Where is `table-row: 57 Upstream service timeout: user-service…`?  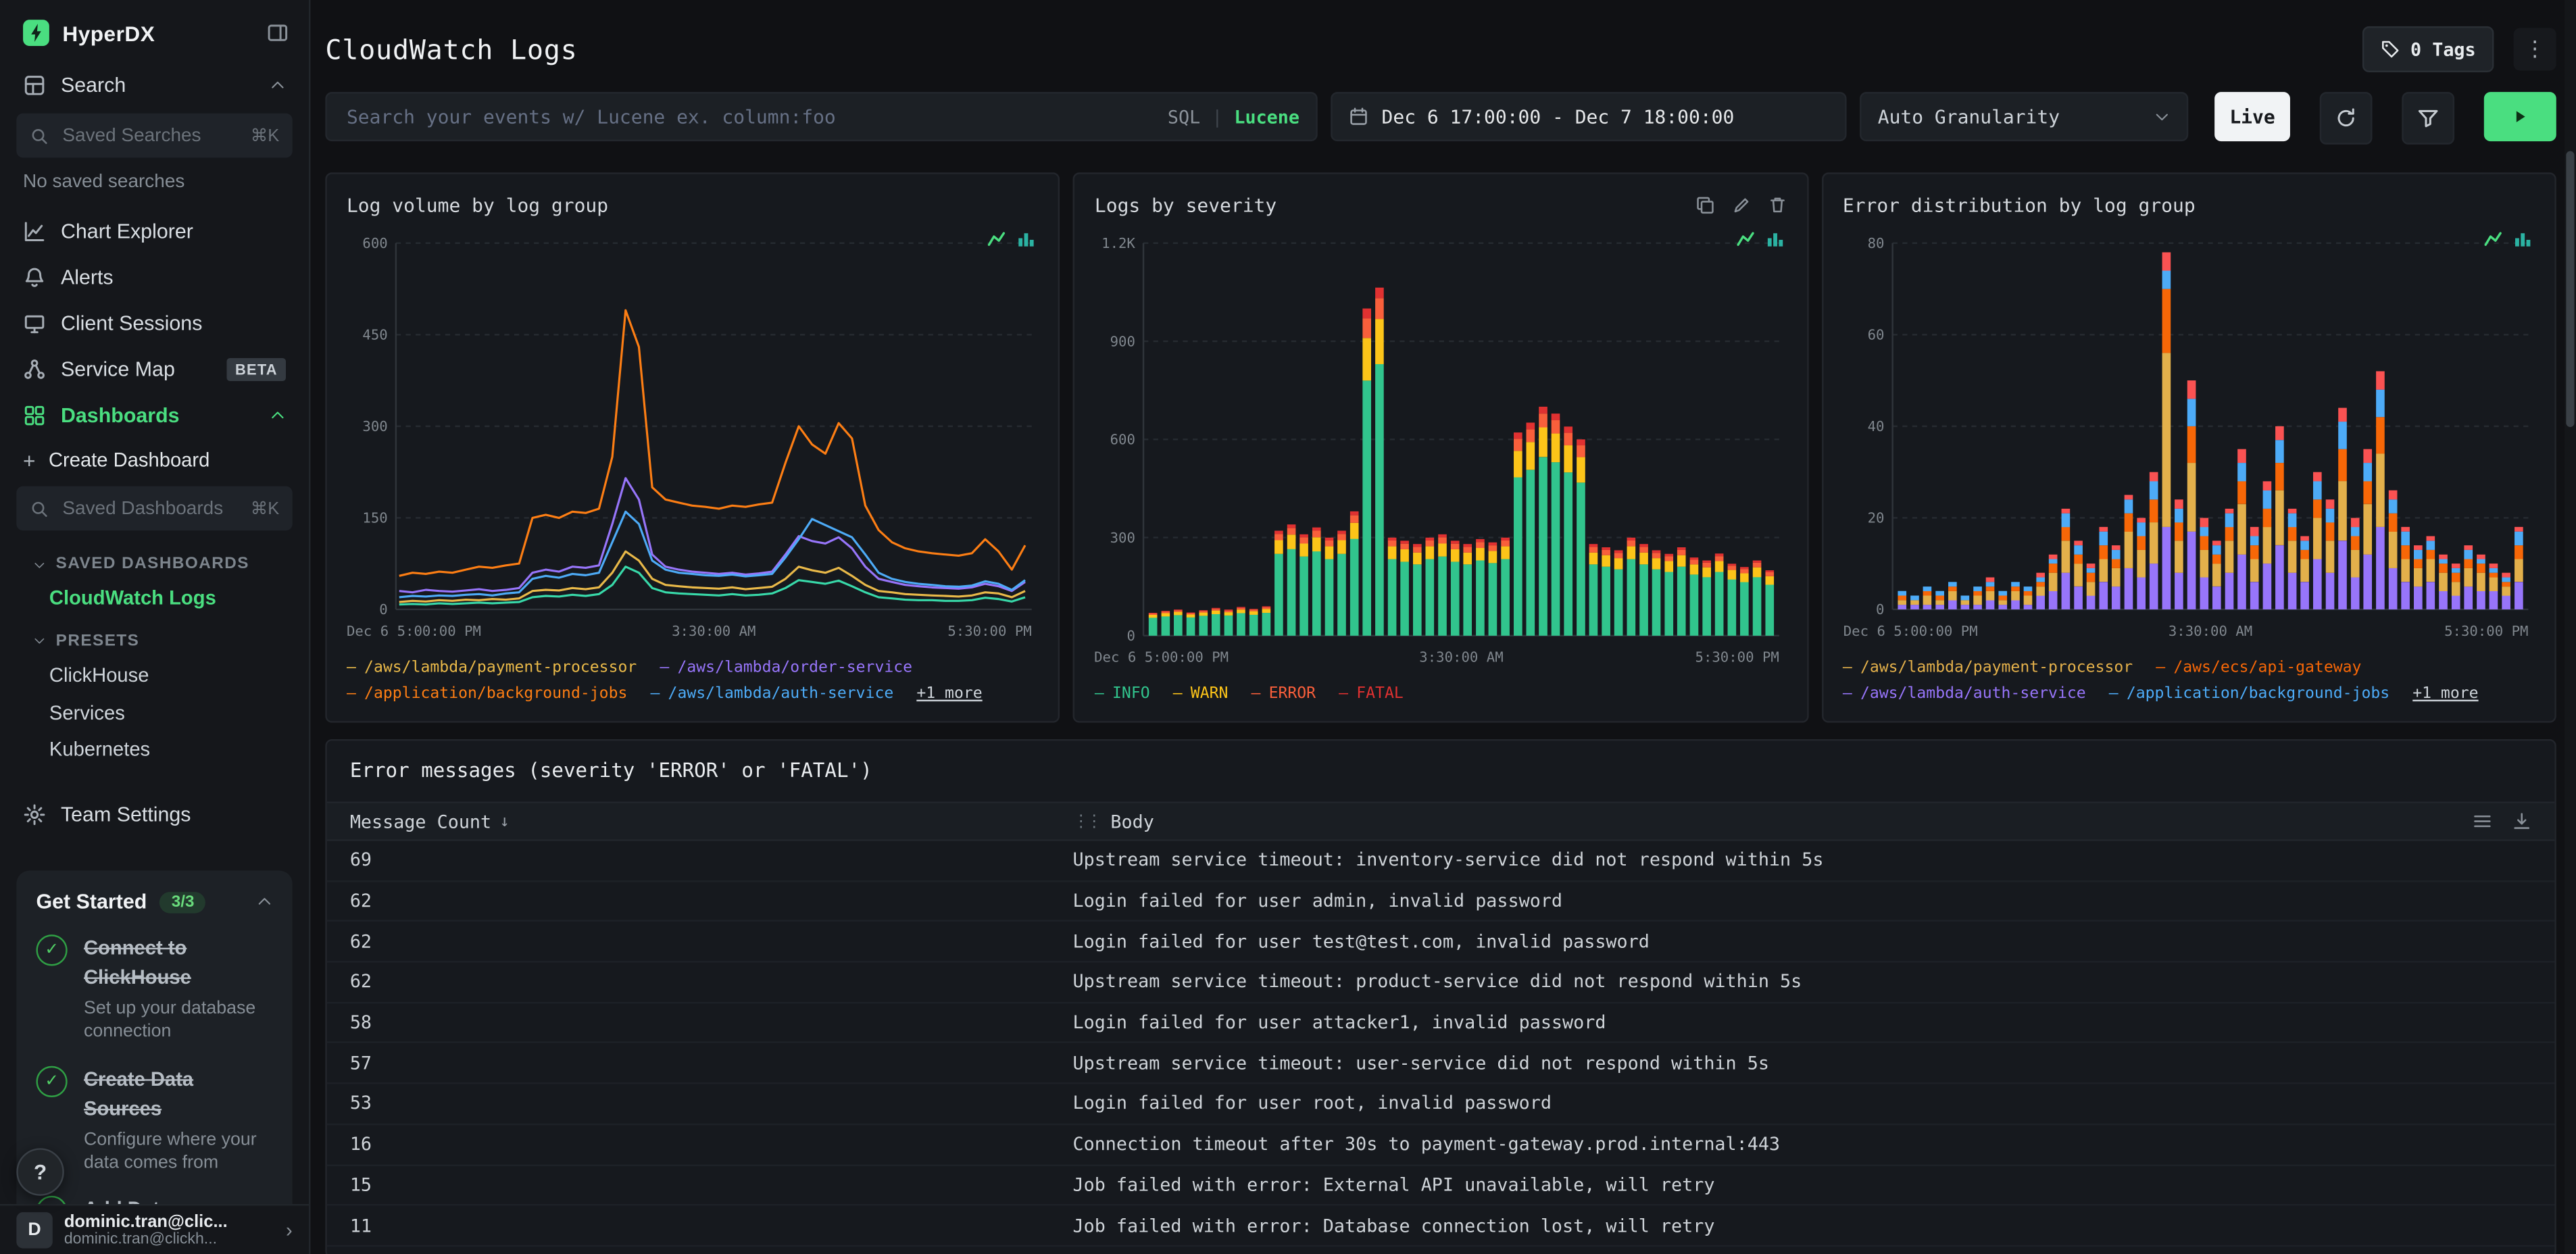
table-row: 57 Upstream service timeout: user-service… is located at coordinates (1440, 1064).